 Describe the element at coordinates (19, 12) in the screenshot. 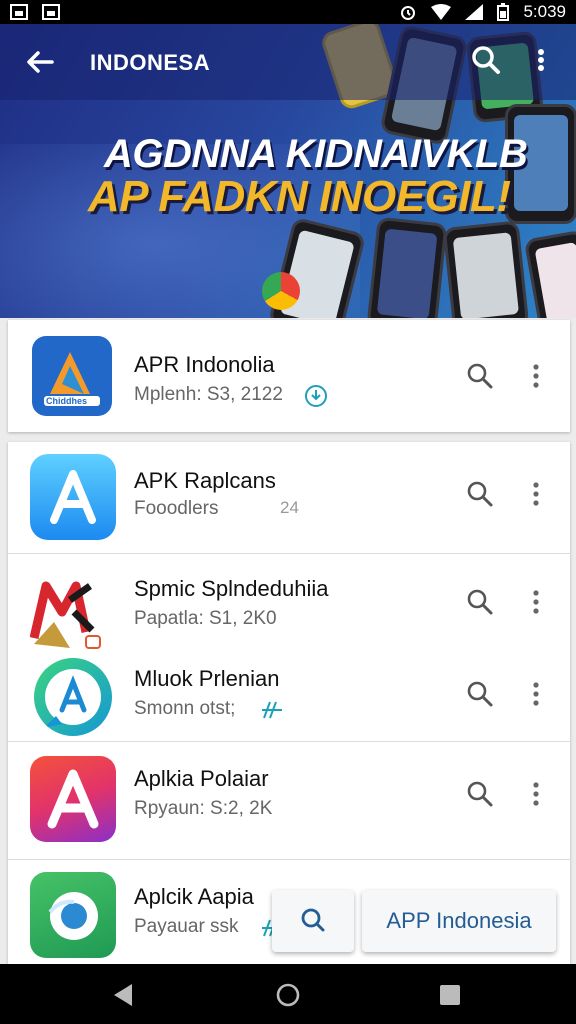

I see `gallery-icon` at that location.